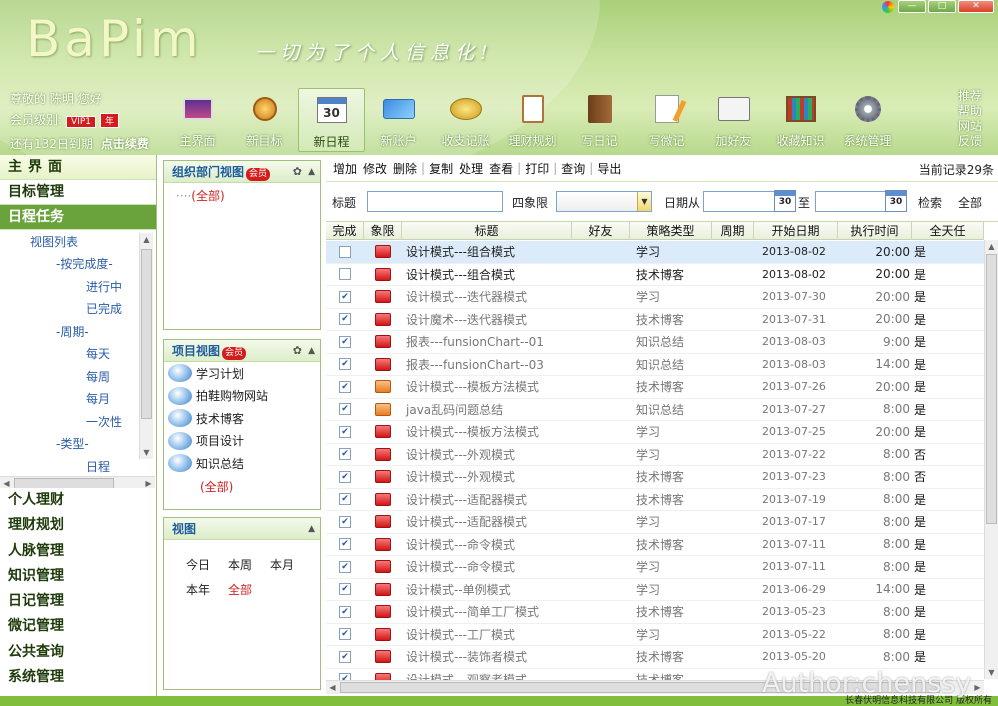 The image size is (998, 706). What do you see at coordinates (405, 168) in the screenshot?
I see `toolbar-button-2: 删除` at bounding box center [405, 168].